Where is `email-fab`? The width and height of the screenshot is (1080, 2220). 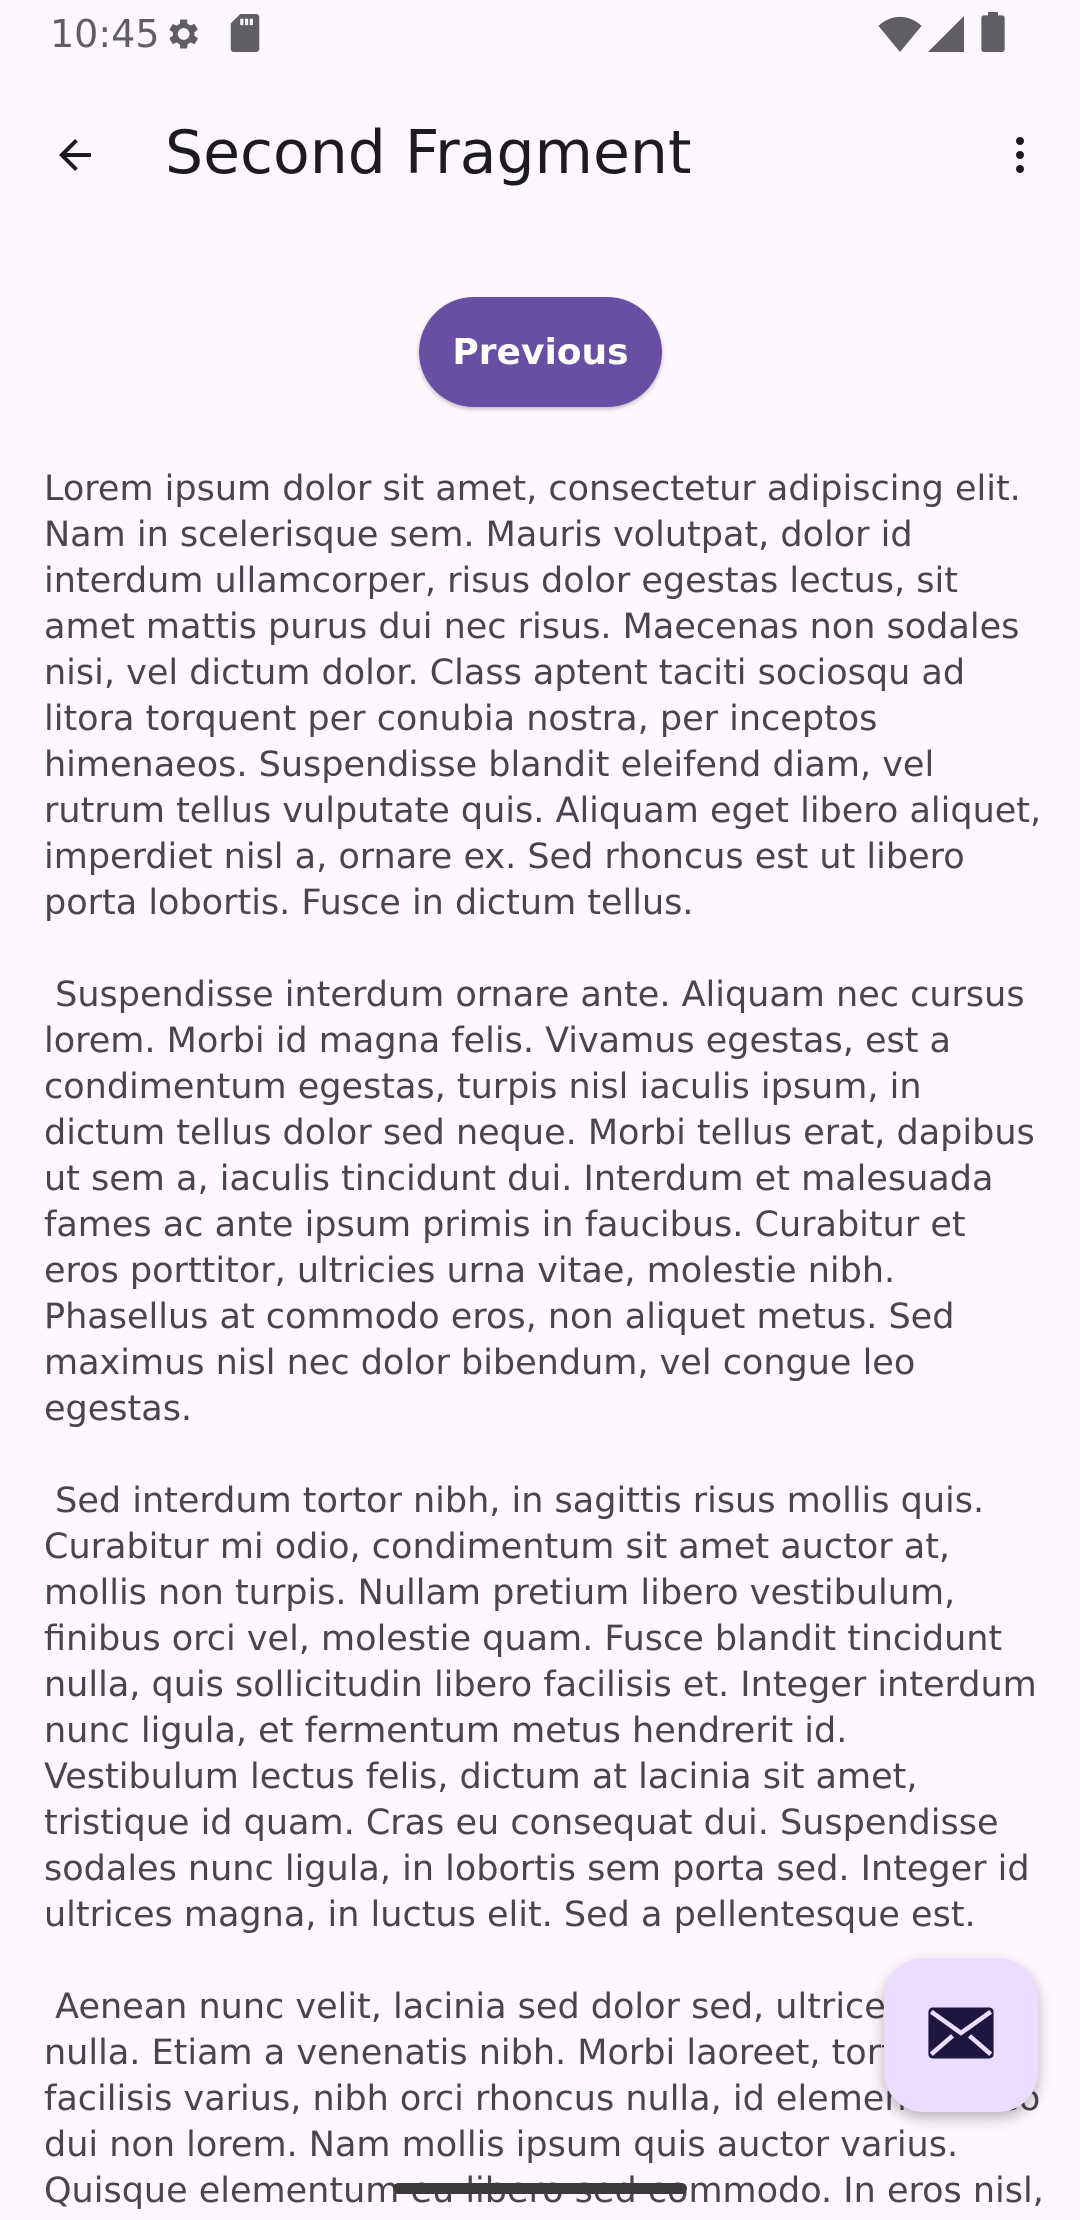 email-fab is located at coordinates (961, 2035).